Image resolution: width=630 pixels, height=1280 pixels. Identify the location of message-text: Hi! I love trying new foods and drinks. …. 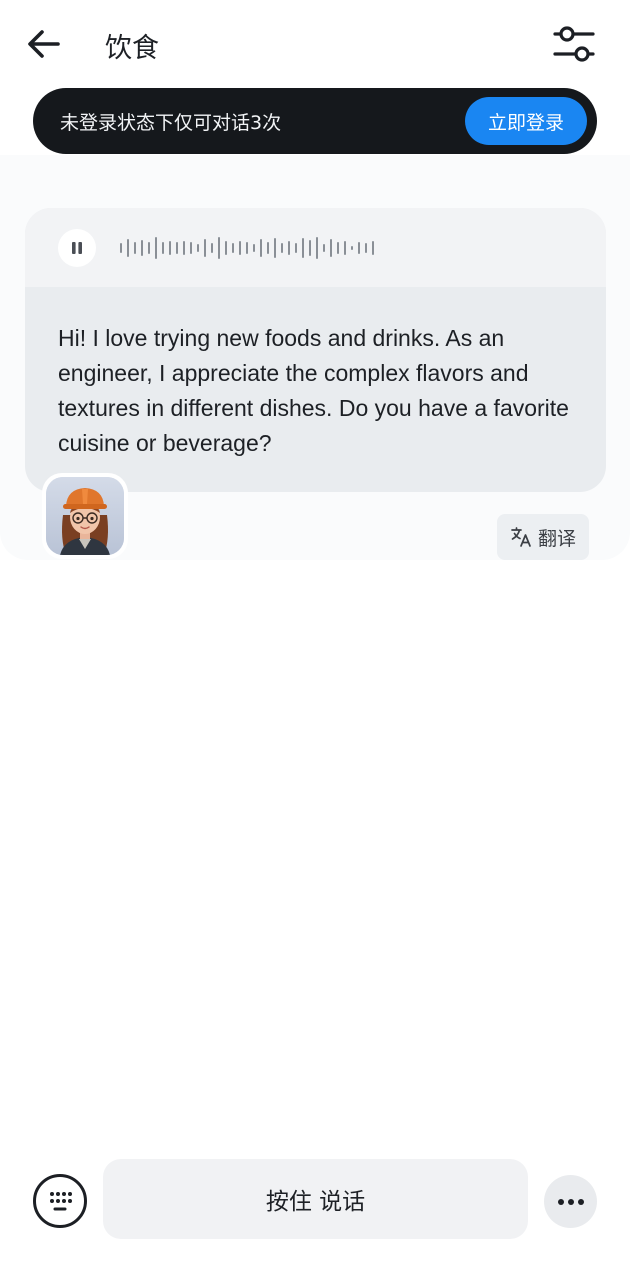
(313, 390).